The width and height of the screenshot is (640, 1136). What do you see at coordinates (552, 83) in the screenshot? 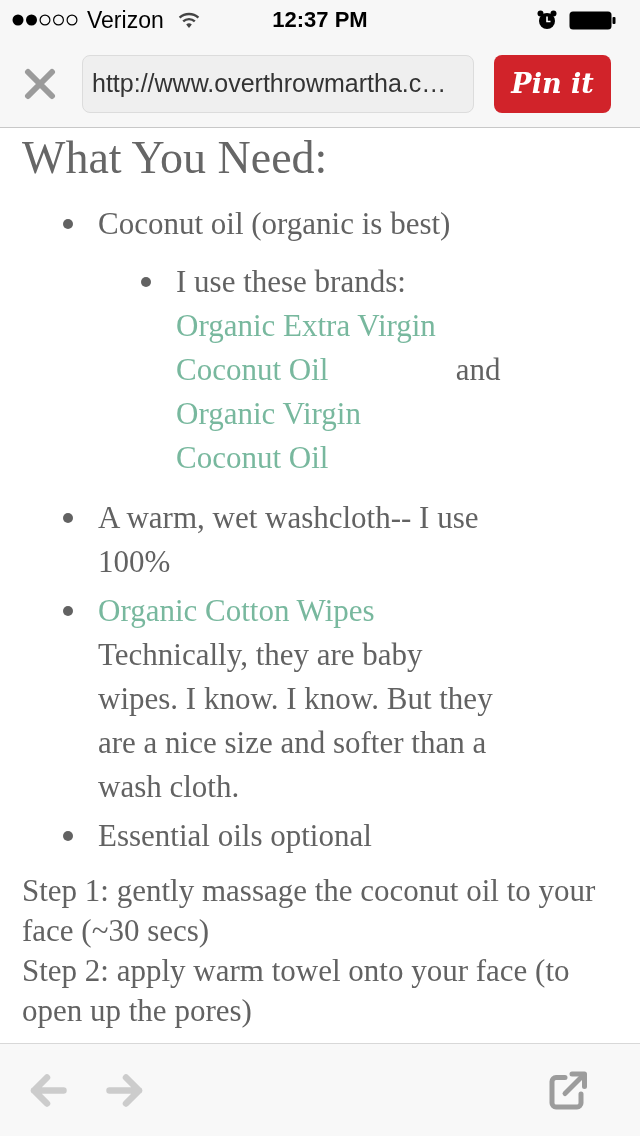
I see `pin-it-button: Pin it` at bounding box center [552, 83].